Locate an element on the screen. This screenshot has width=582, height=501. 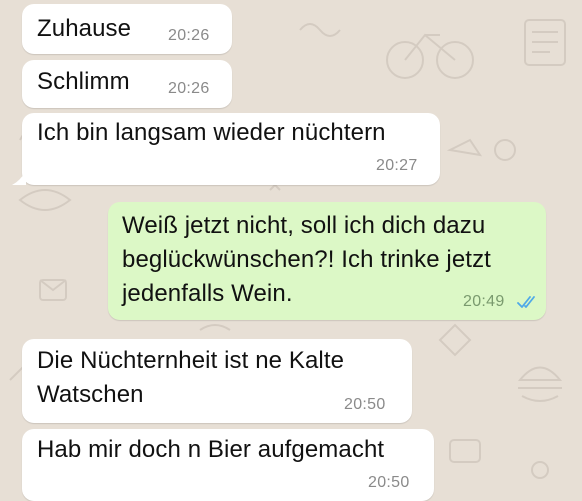
bubble-tail is located at coordinates (19, 178).